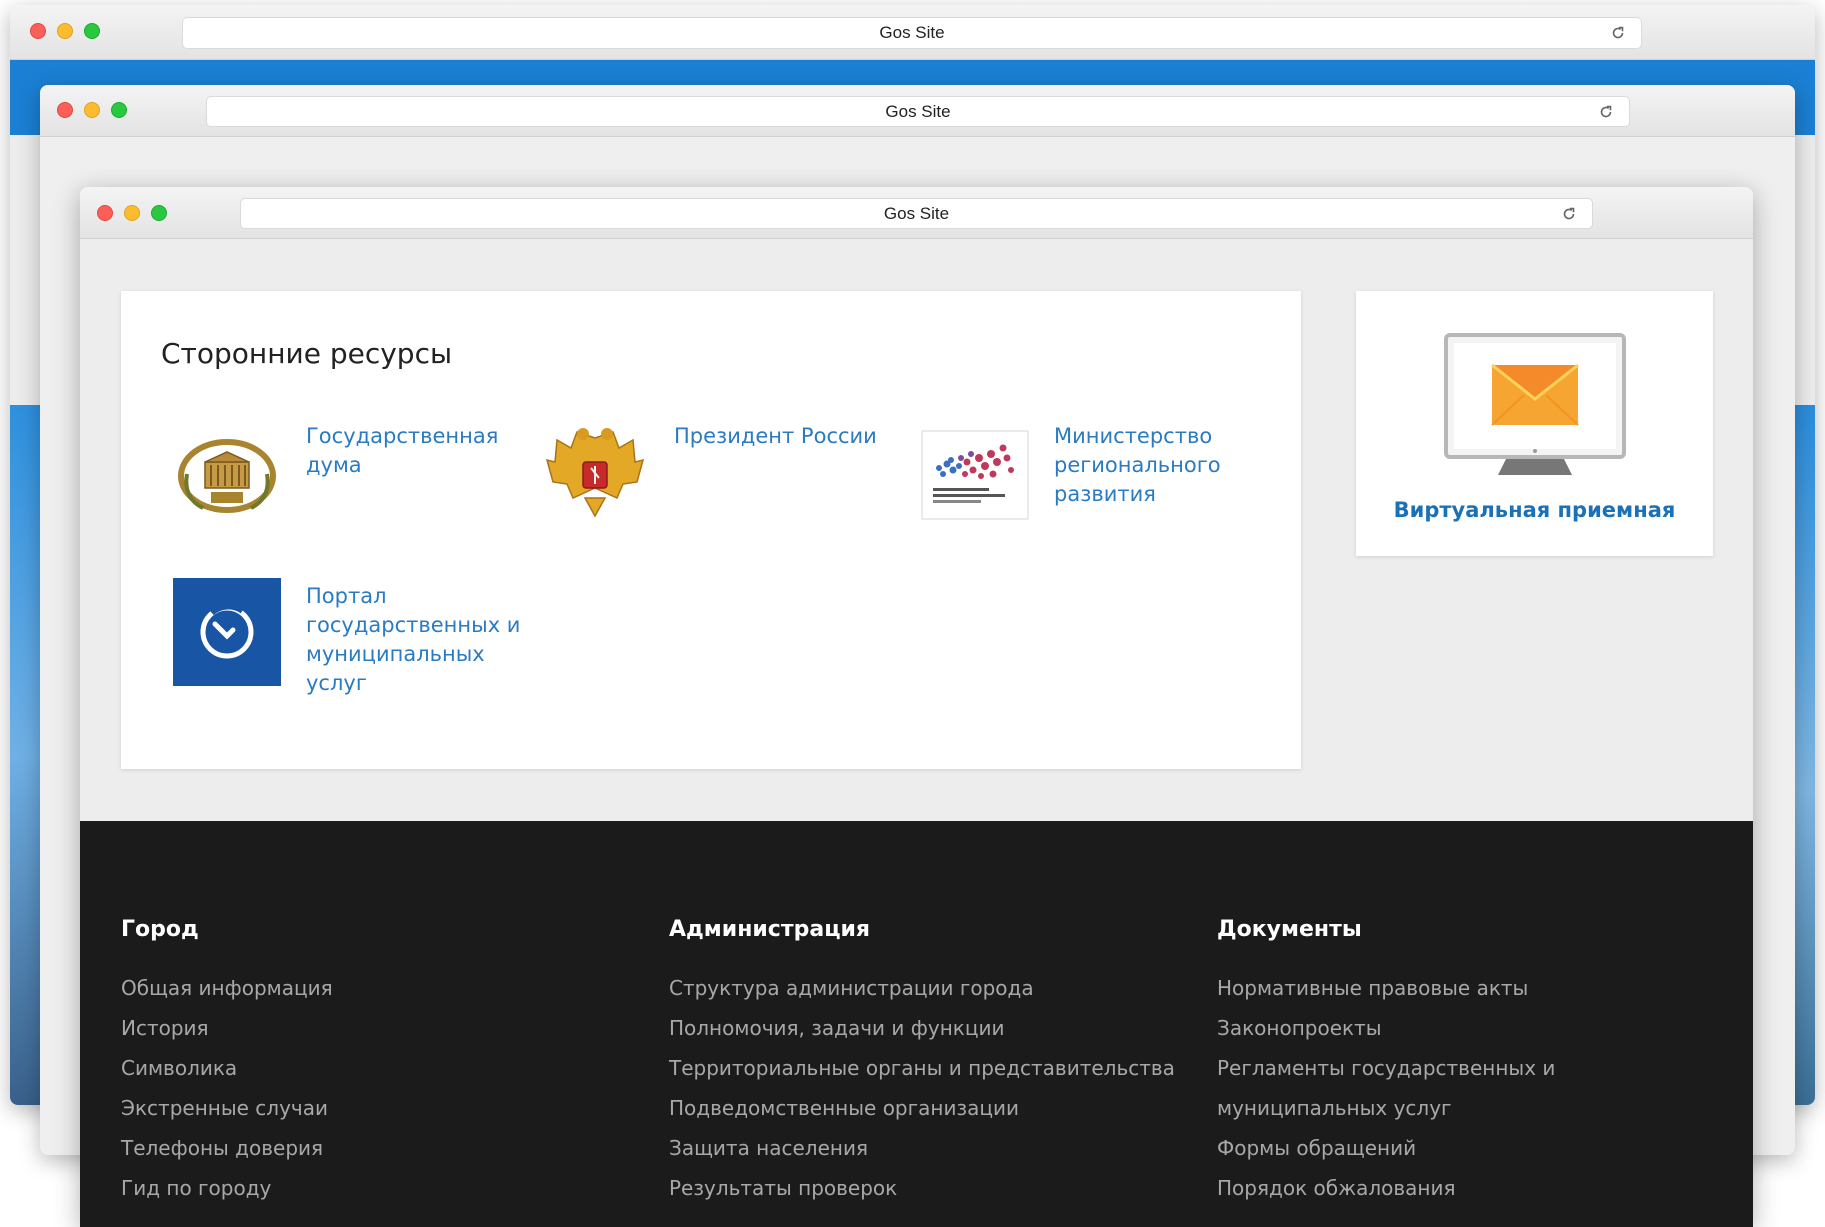  Describe the element at coordinates (227, 1068) in the screenshot. I see `footer-link: Символика` at that location.